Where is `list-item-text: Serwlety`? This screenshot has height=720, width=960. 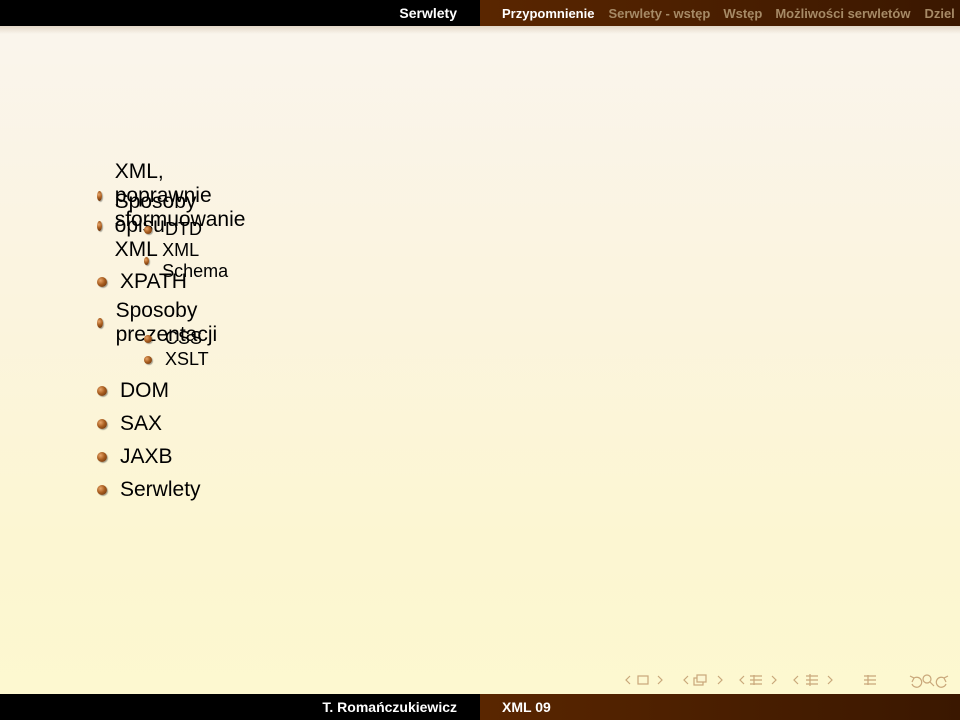
list-item-text: Serwlety is located at coordinates (160, 489).